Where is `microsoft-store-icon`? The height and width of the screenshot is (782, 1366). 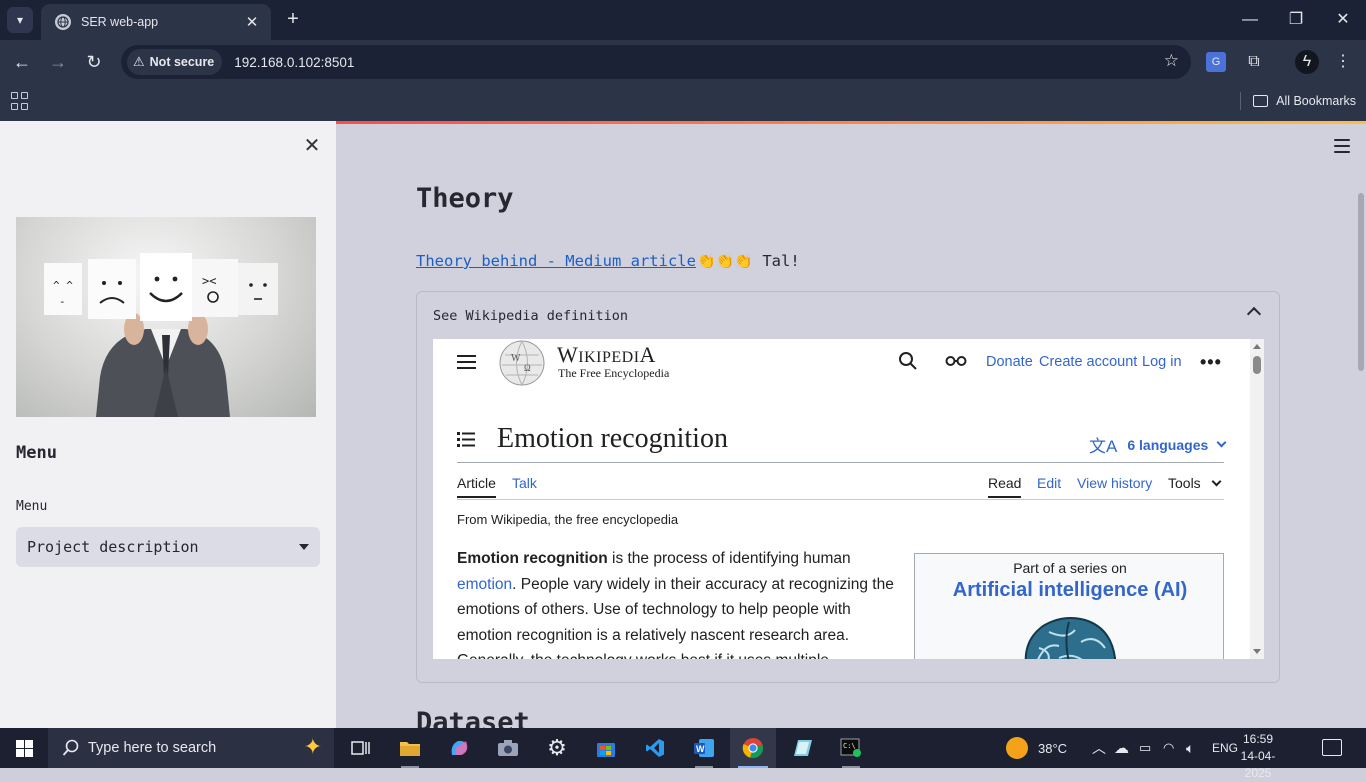
microsoft-store-icon is located at coordinates (606, 748).